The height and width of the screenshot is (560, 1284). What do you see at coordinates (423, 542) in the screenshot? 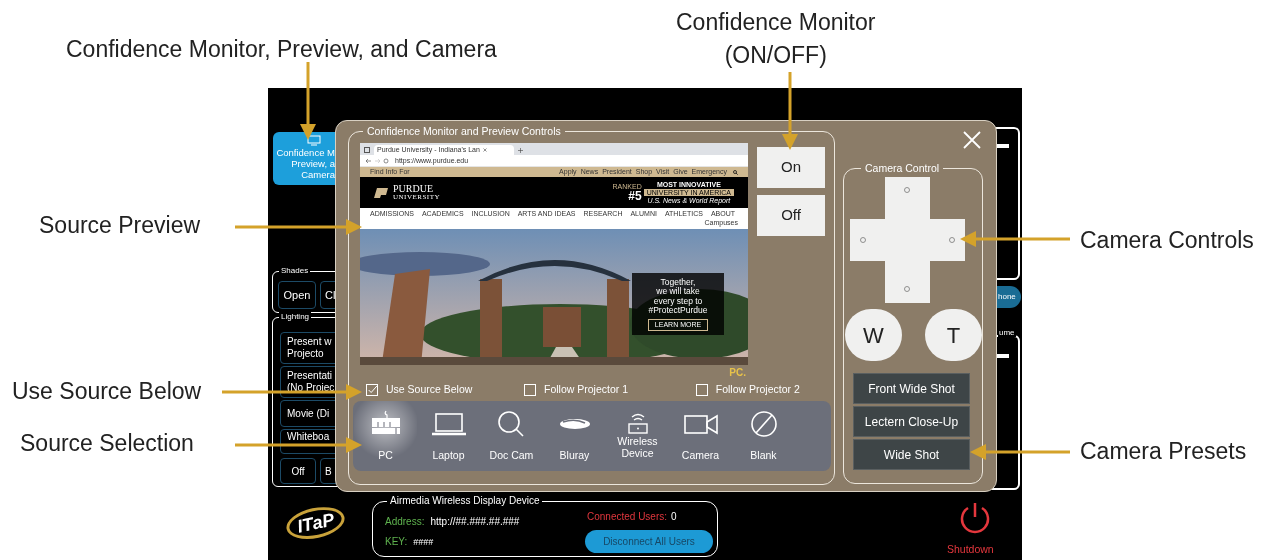
I see `field-value: ####` at bounding box center [423, 542].